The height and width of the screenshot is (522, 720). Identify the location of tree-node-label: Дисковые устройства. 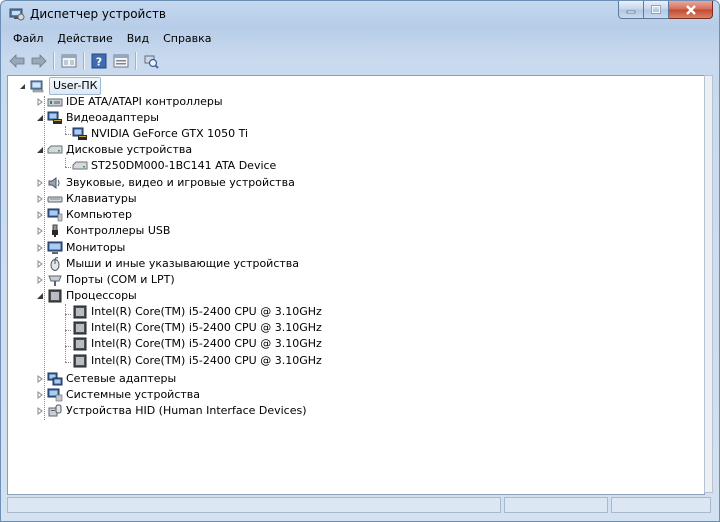
(129, 149).